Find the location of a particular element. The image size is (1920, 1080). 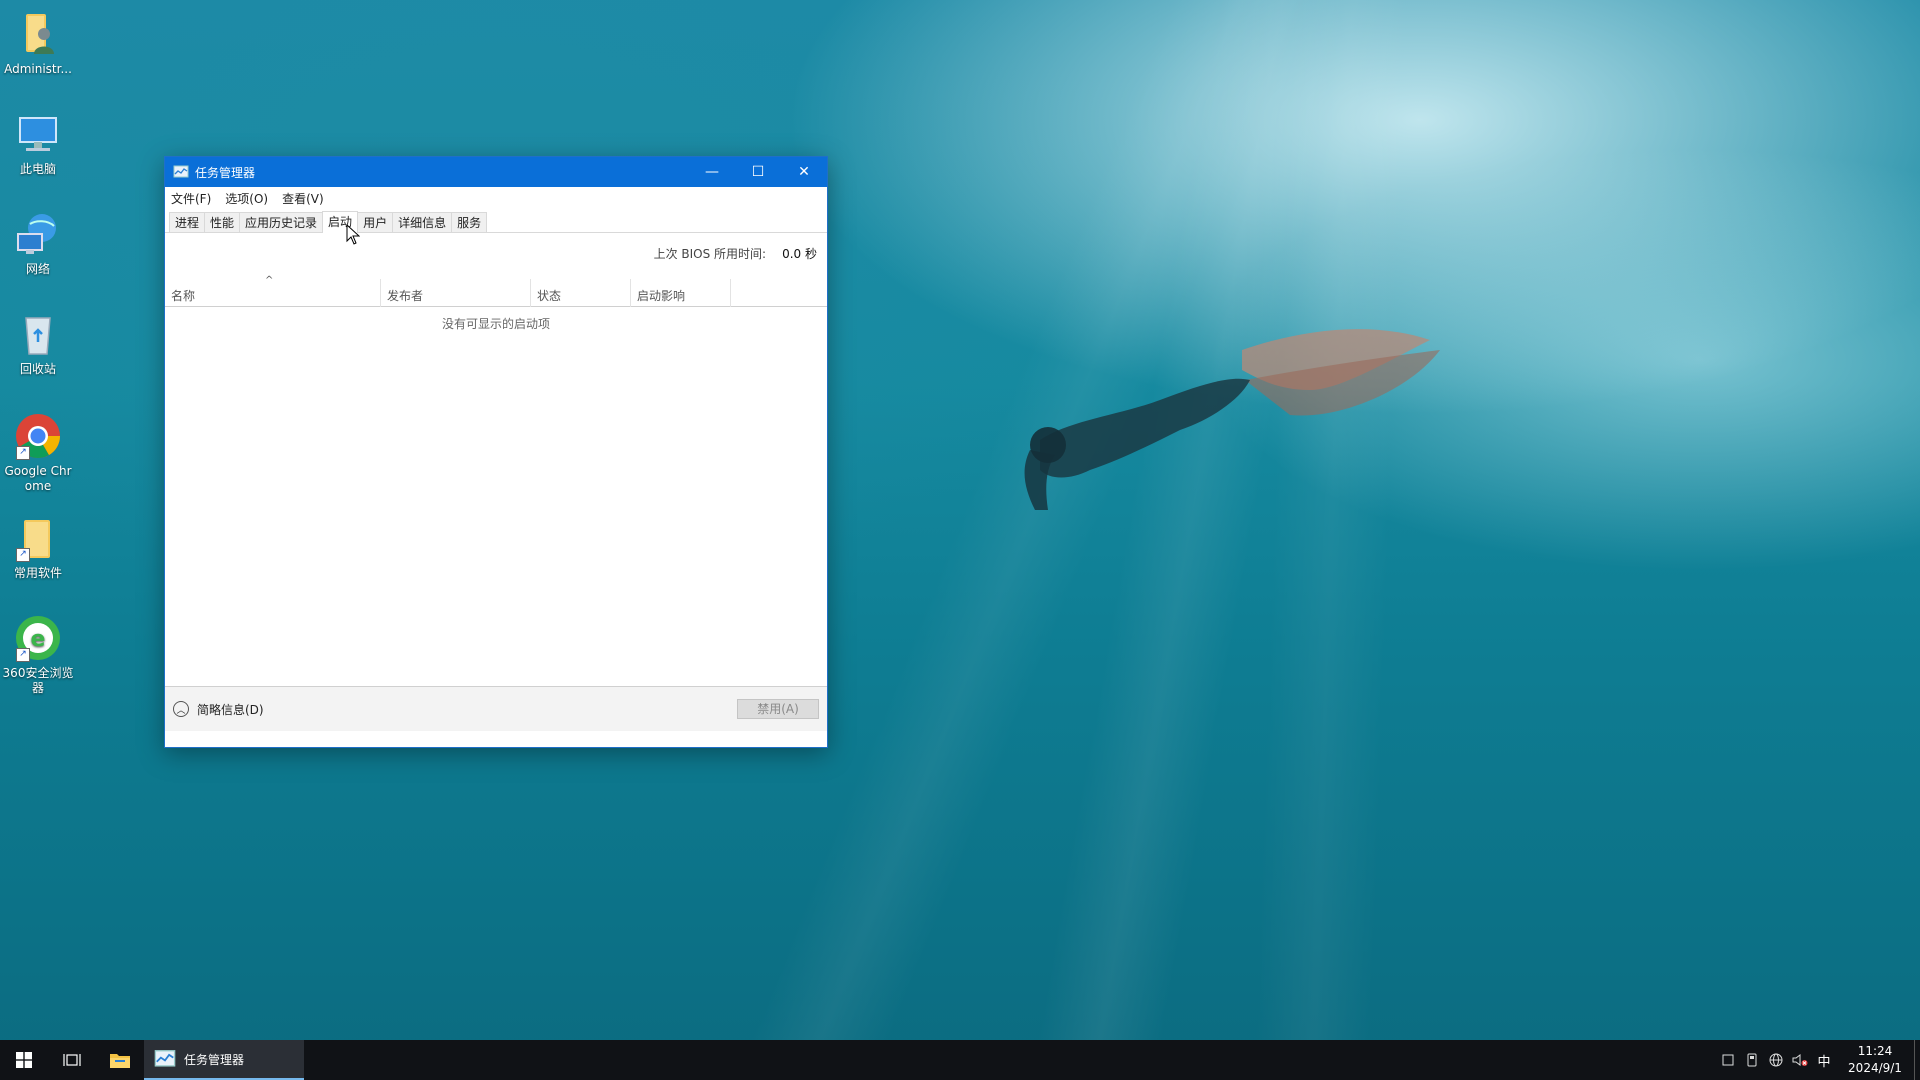

usb-icon is located at coordinates (1752, 1060).